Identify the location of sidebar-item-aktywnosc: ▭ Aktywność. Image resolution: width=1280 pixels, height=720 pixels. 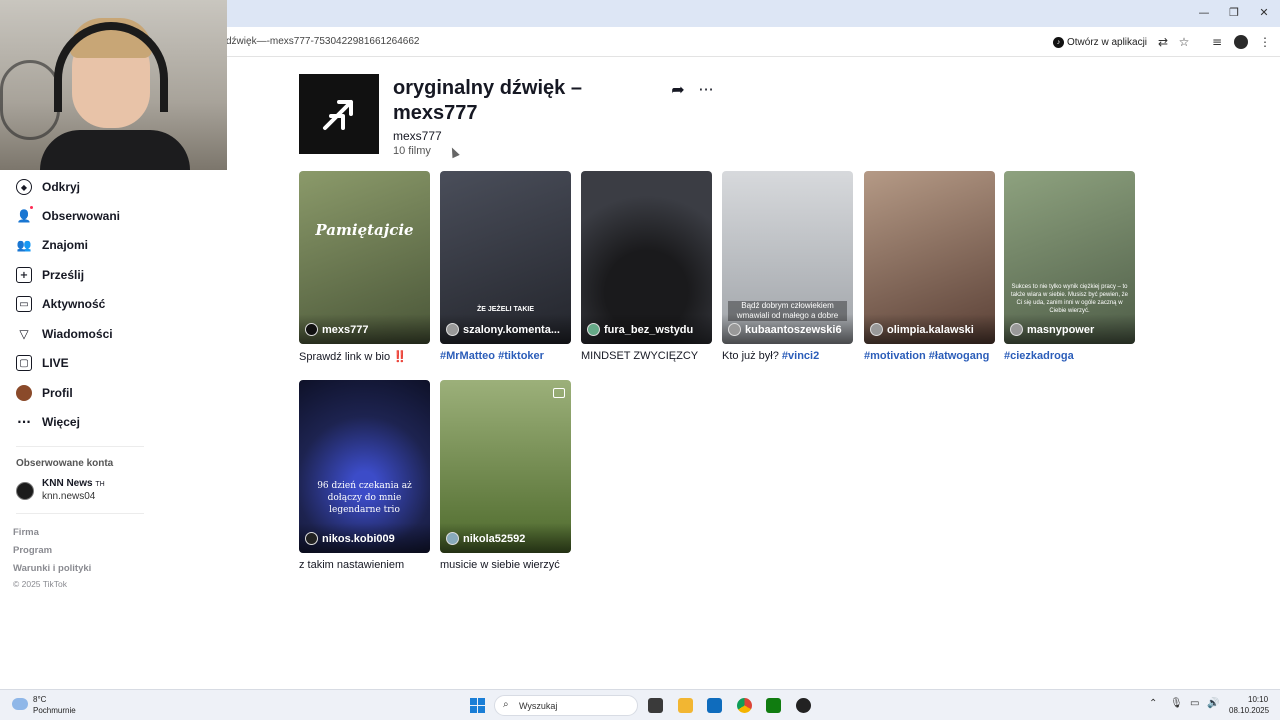
(60, 304).